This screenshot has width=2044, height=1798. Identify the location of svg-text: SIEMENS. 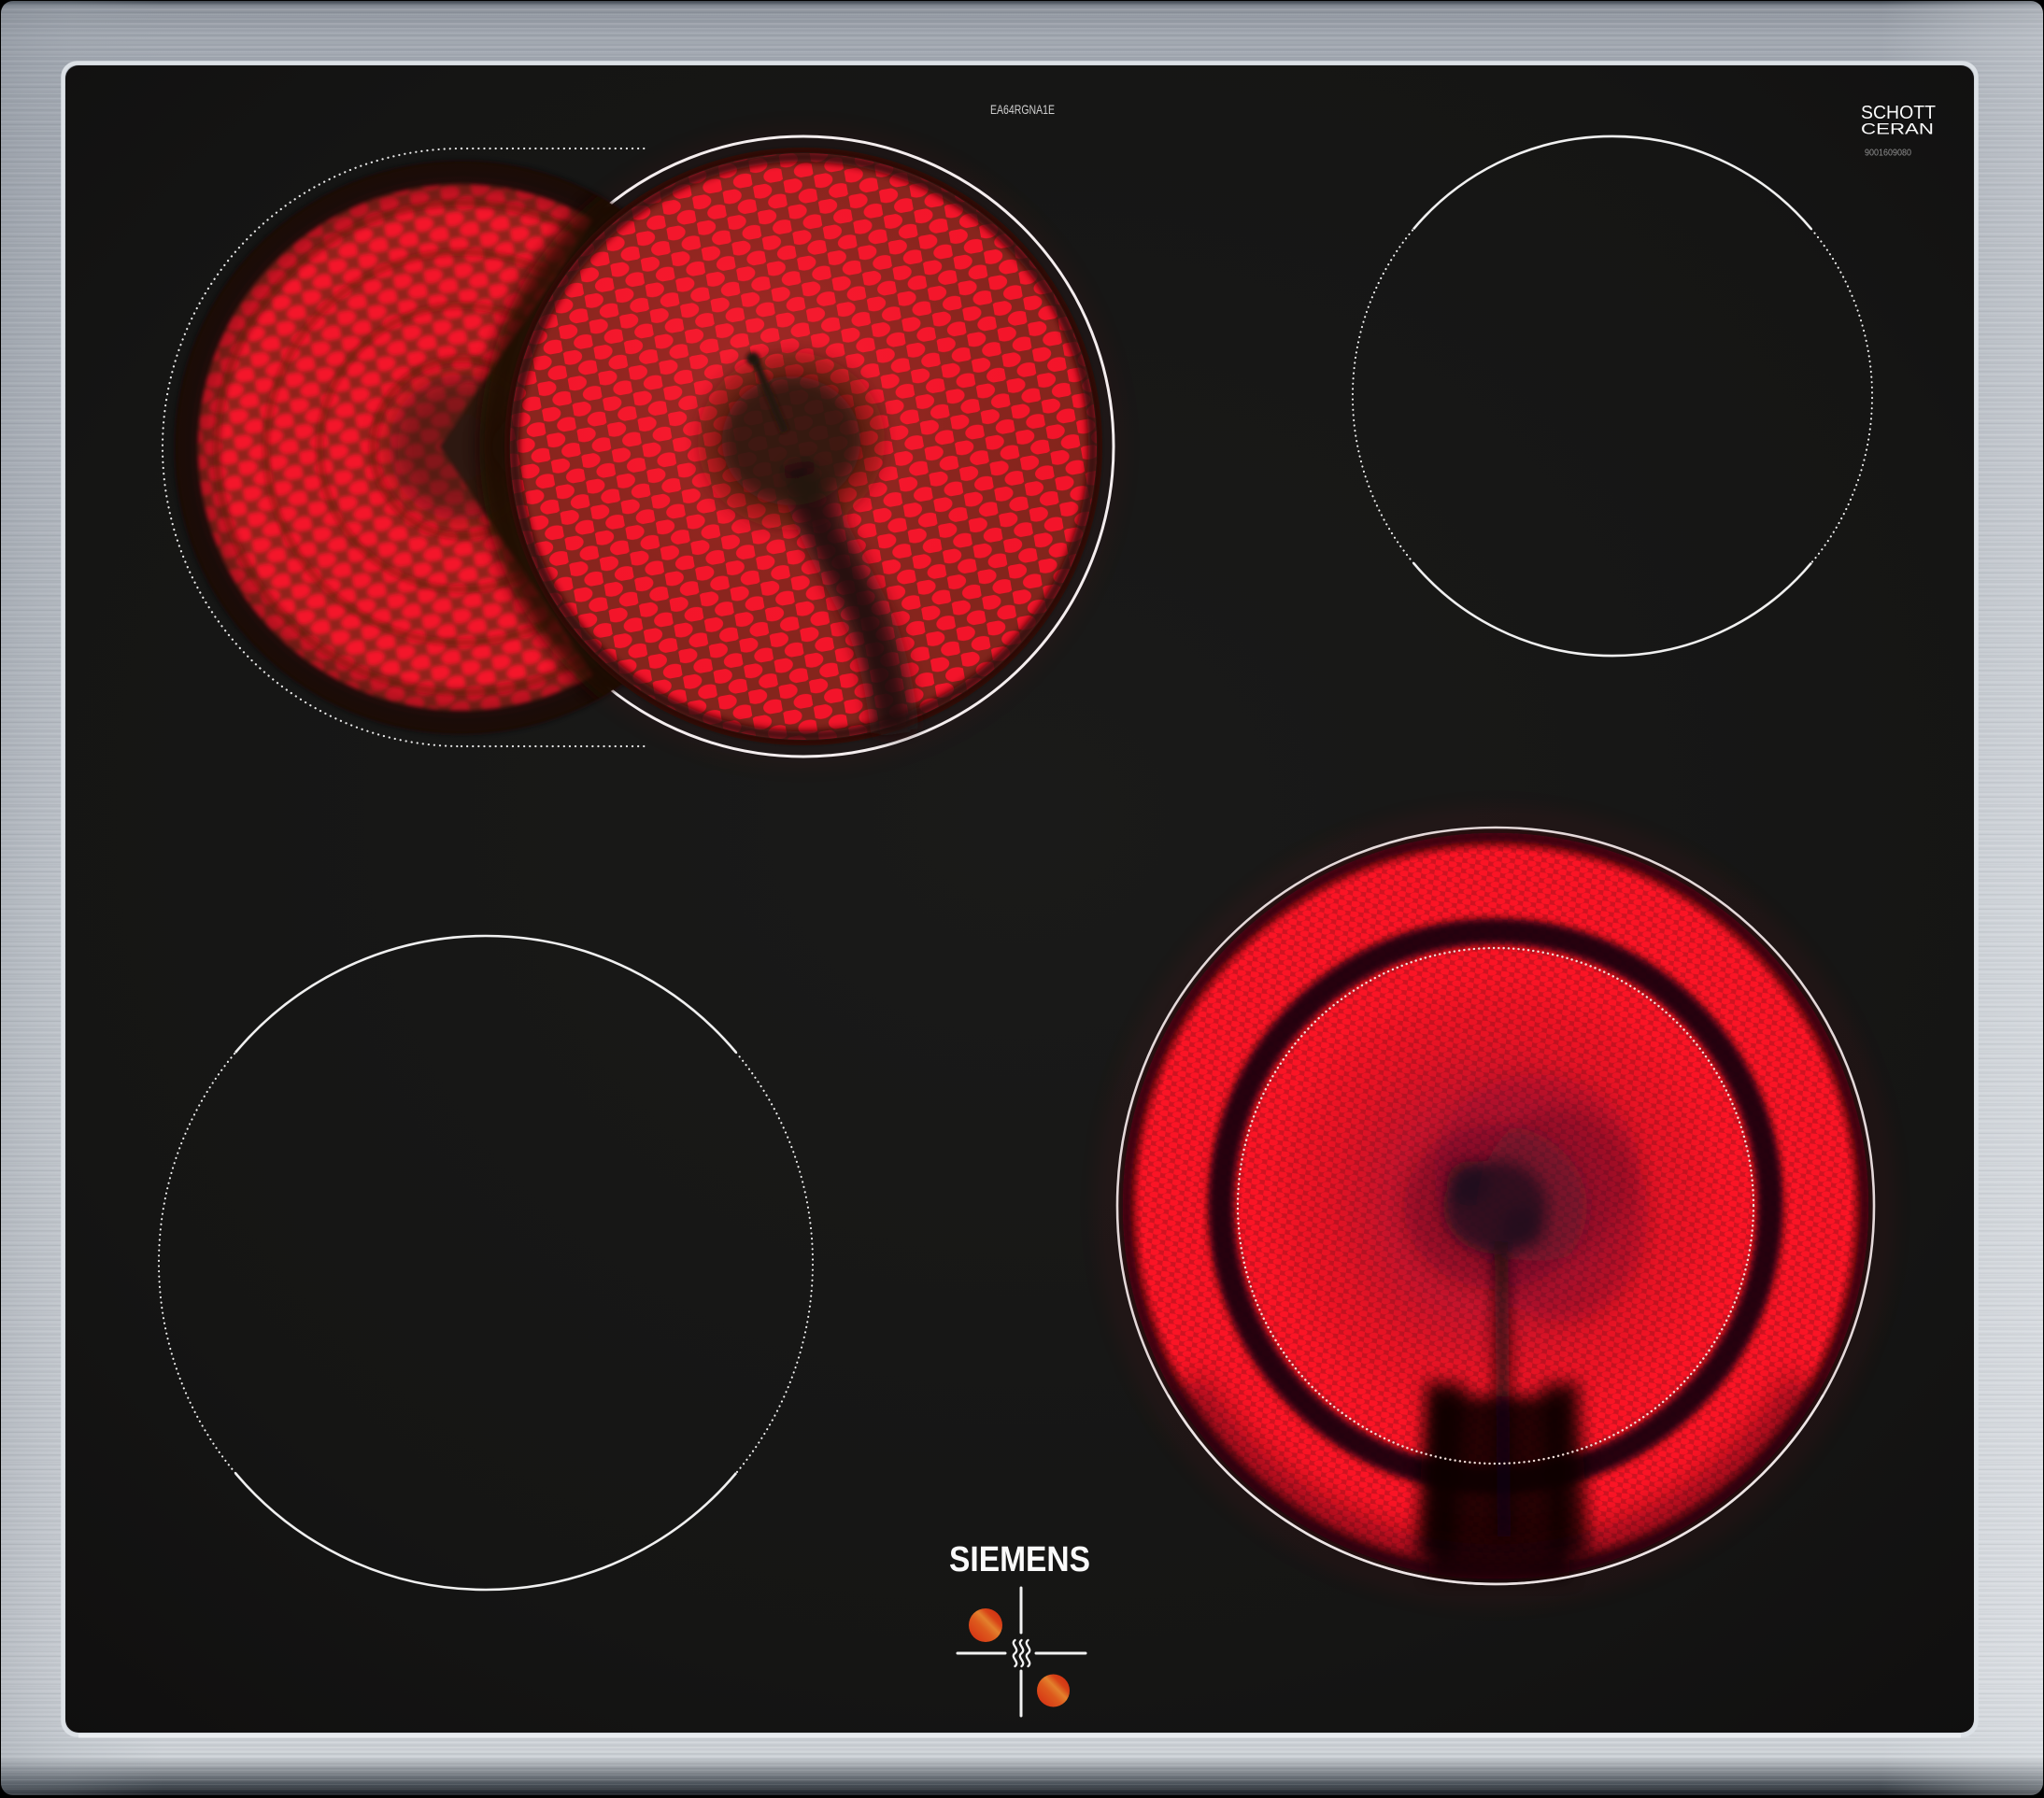
(1020, 1559).